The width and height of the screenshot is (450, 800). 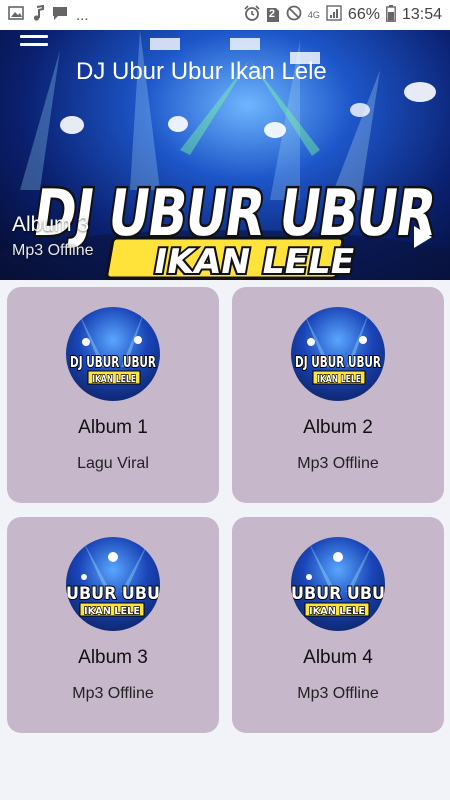 I want to click on album-card-4: UBUR UBU IKAN LELE Album 4 Mp3 Offline, so click(x=338, y=625).